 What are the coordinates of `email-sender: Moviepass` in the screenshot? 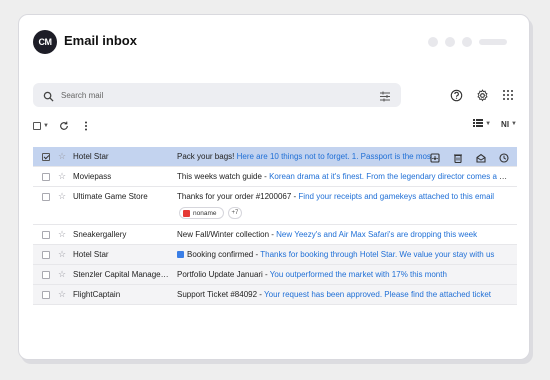 It's located at (92, 176).